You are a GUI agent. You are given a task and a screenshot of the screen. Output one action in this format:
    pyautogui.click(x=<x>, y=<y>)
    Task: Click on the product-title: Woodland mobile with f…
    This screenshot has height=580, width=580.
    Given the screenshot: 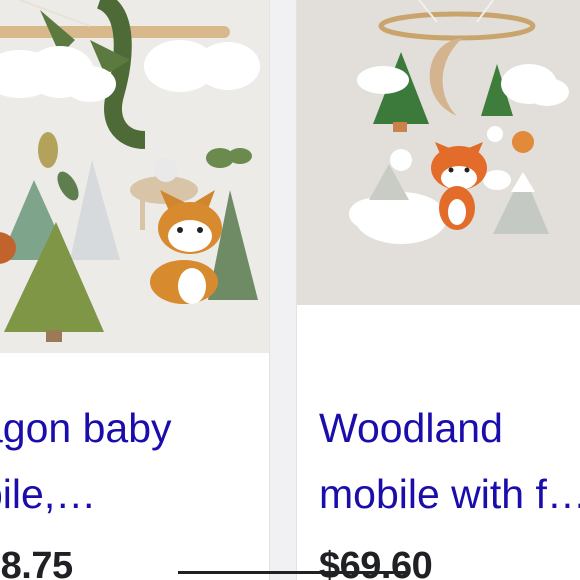 What is the action you would take?
    pyautogui.click(x=449, y=461)
    